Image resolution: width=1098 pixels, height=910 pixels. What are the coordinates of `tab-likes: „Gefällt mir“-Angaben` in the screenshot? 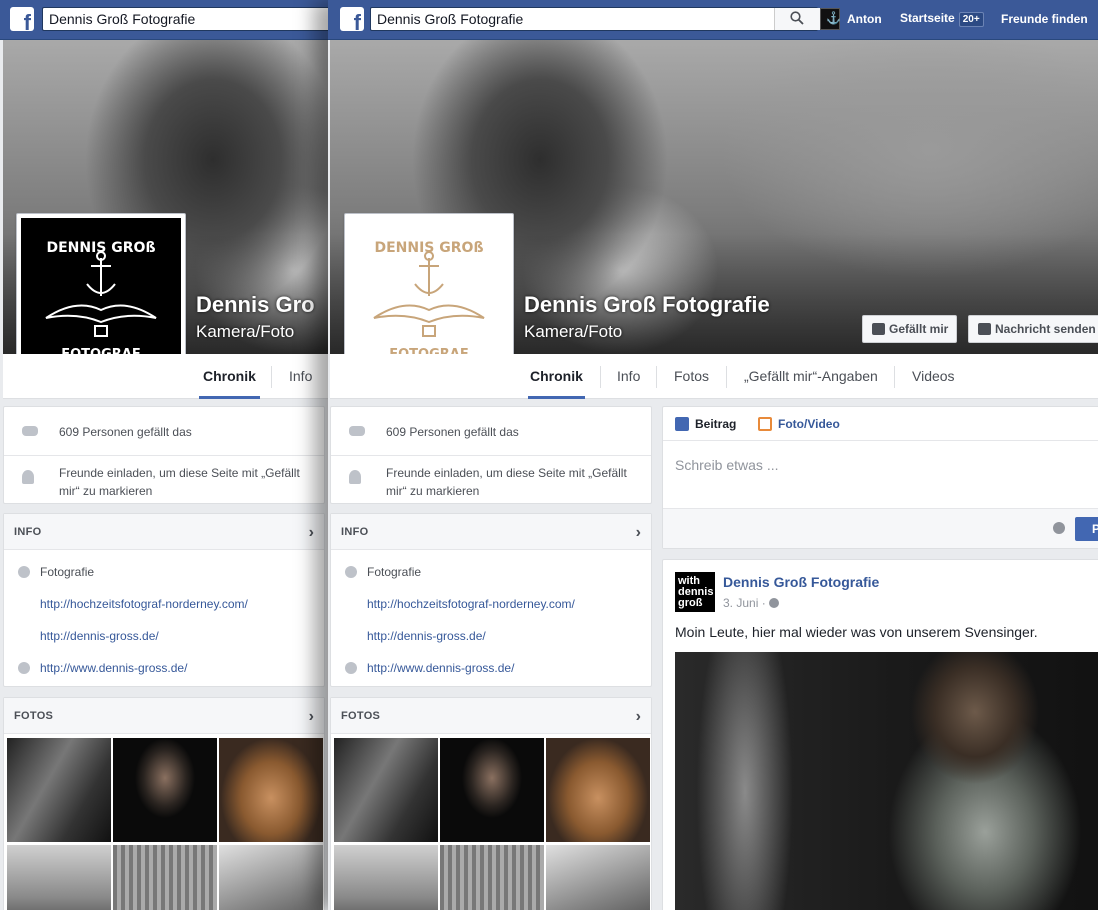 It's located at (811, 376).